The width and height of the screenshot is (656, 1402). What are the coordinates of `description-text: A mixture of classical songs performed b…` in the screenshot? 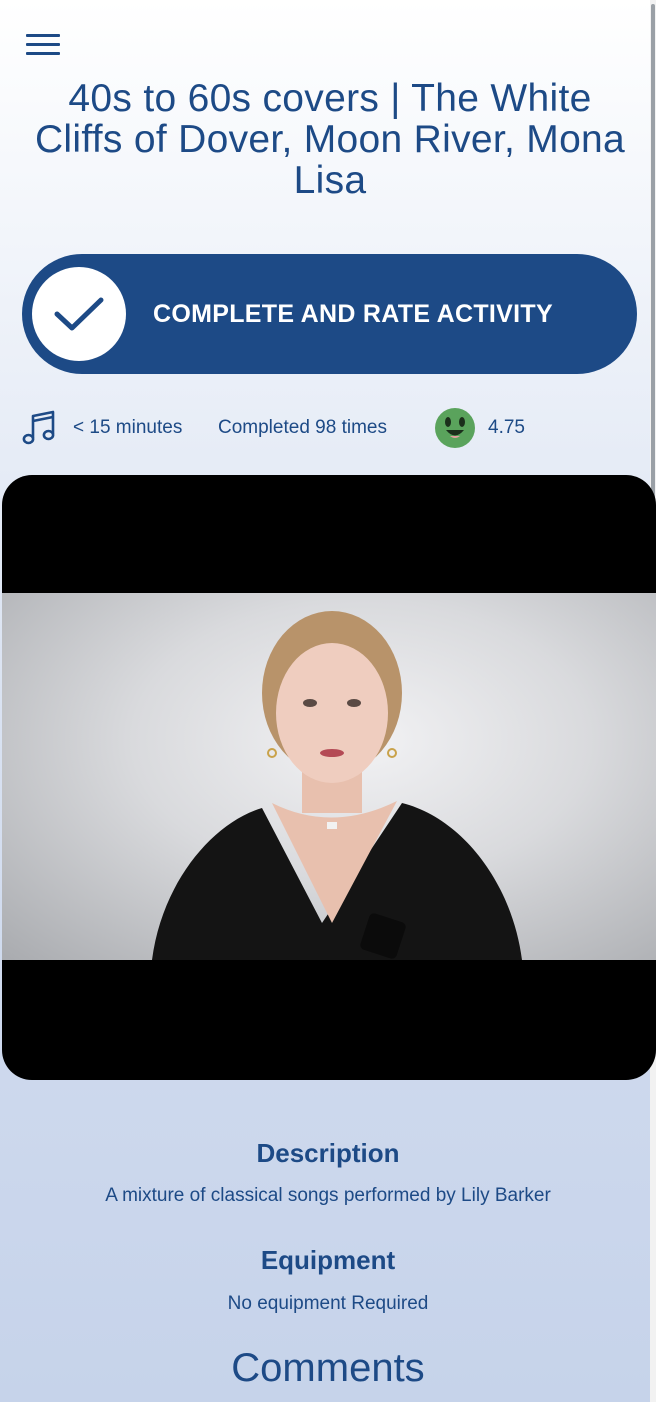 It's located at (328, 1195).